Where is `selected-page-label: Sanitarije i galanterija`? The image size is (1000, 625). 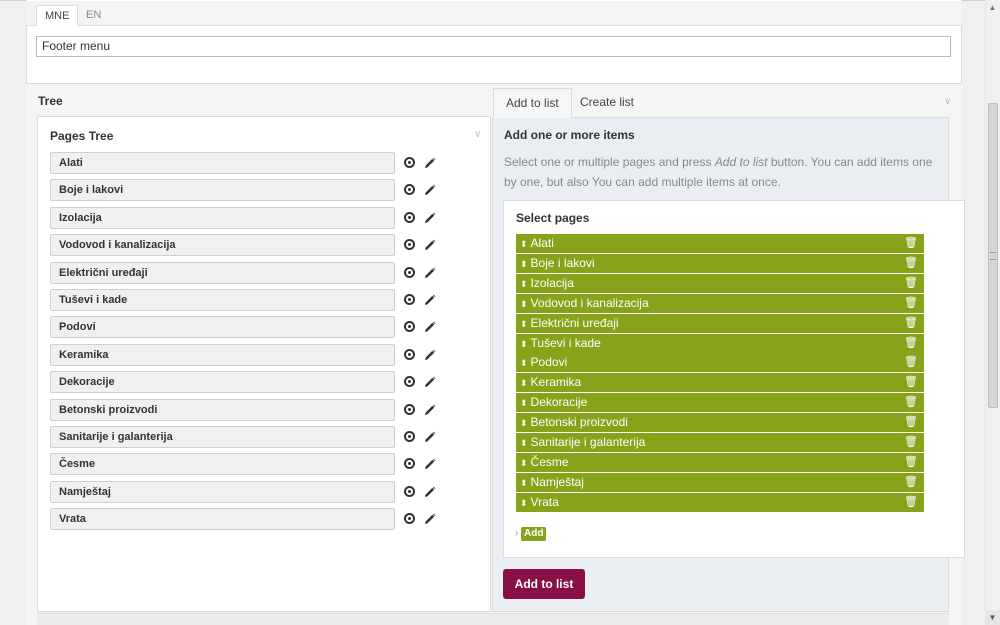
selected-page-label: Sanitarije i galanterija is located at coordinates (588, 442).